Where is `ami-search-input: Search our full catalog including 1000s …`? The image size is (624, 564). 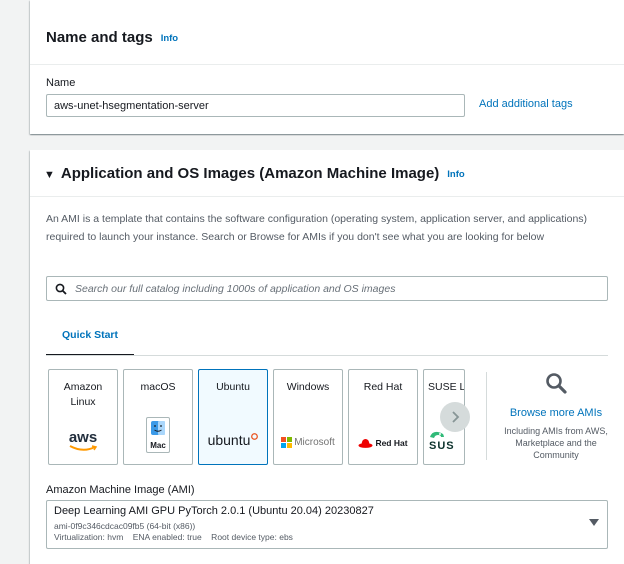 ami-search-input: Search our full catalog including 1000s … is located at coordinates (327, 288).